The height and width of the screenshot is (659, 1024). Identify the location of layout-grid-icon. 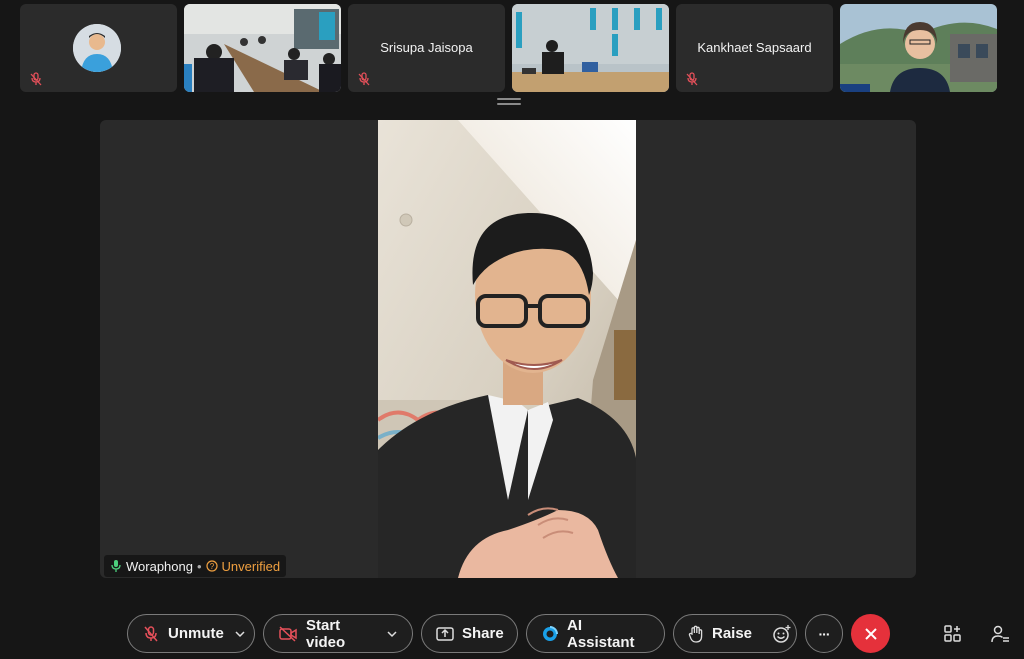
(953, 634).